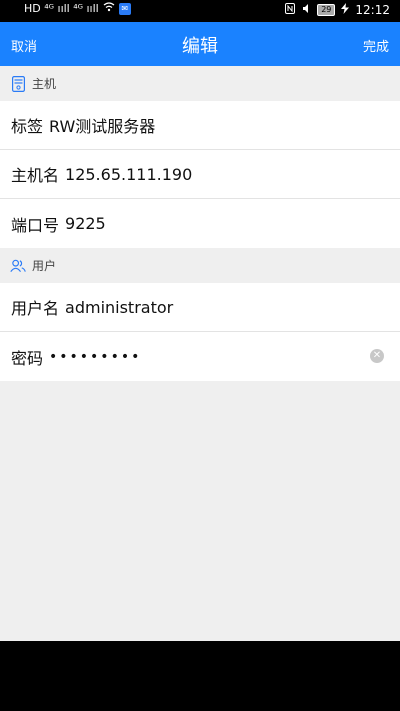  I want to click on username-field-label: 用户名, so click(35, 308).